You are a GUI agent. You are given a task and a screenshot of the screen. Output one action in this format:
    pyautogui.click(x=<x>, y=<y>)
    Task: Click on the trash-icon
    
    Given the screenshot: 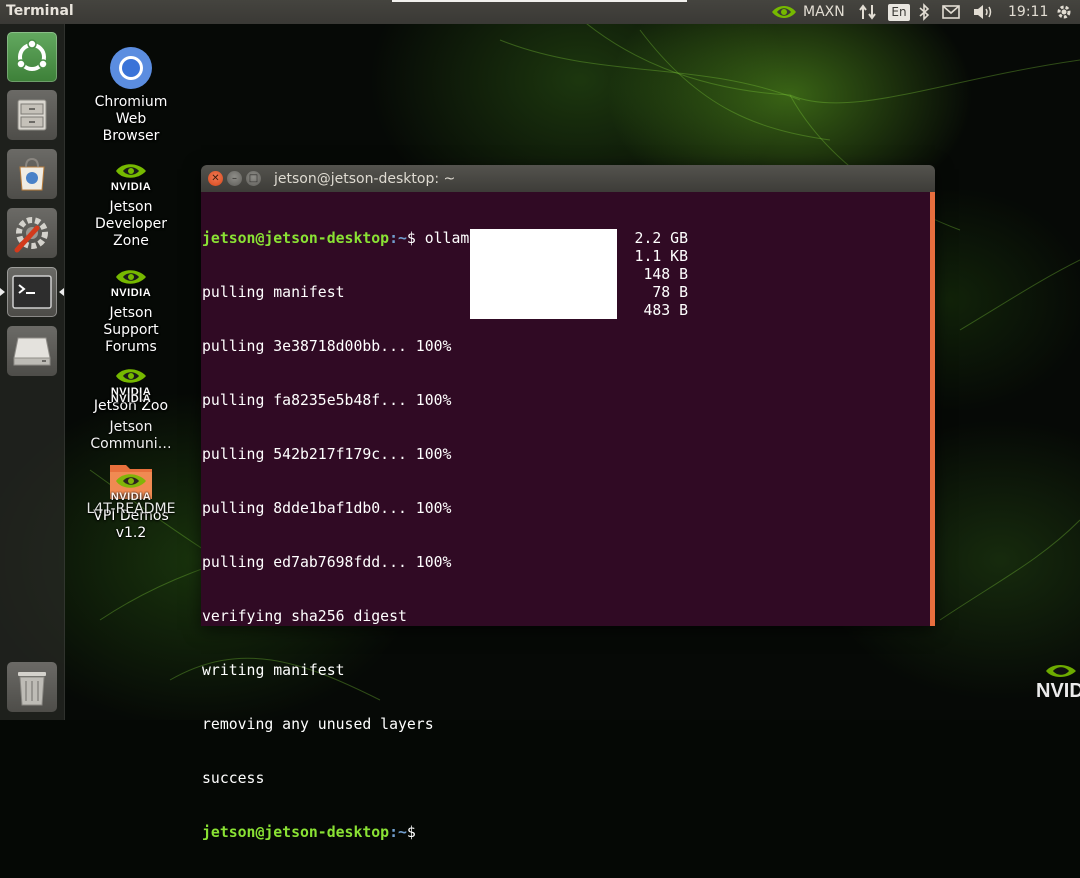 What is the action you would take?
    pyautogui.click(x=32, y=689)
    